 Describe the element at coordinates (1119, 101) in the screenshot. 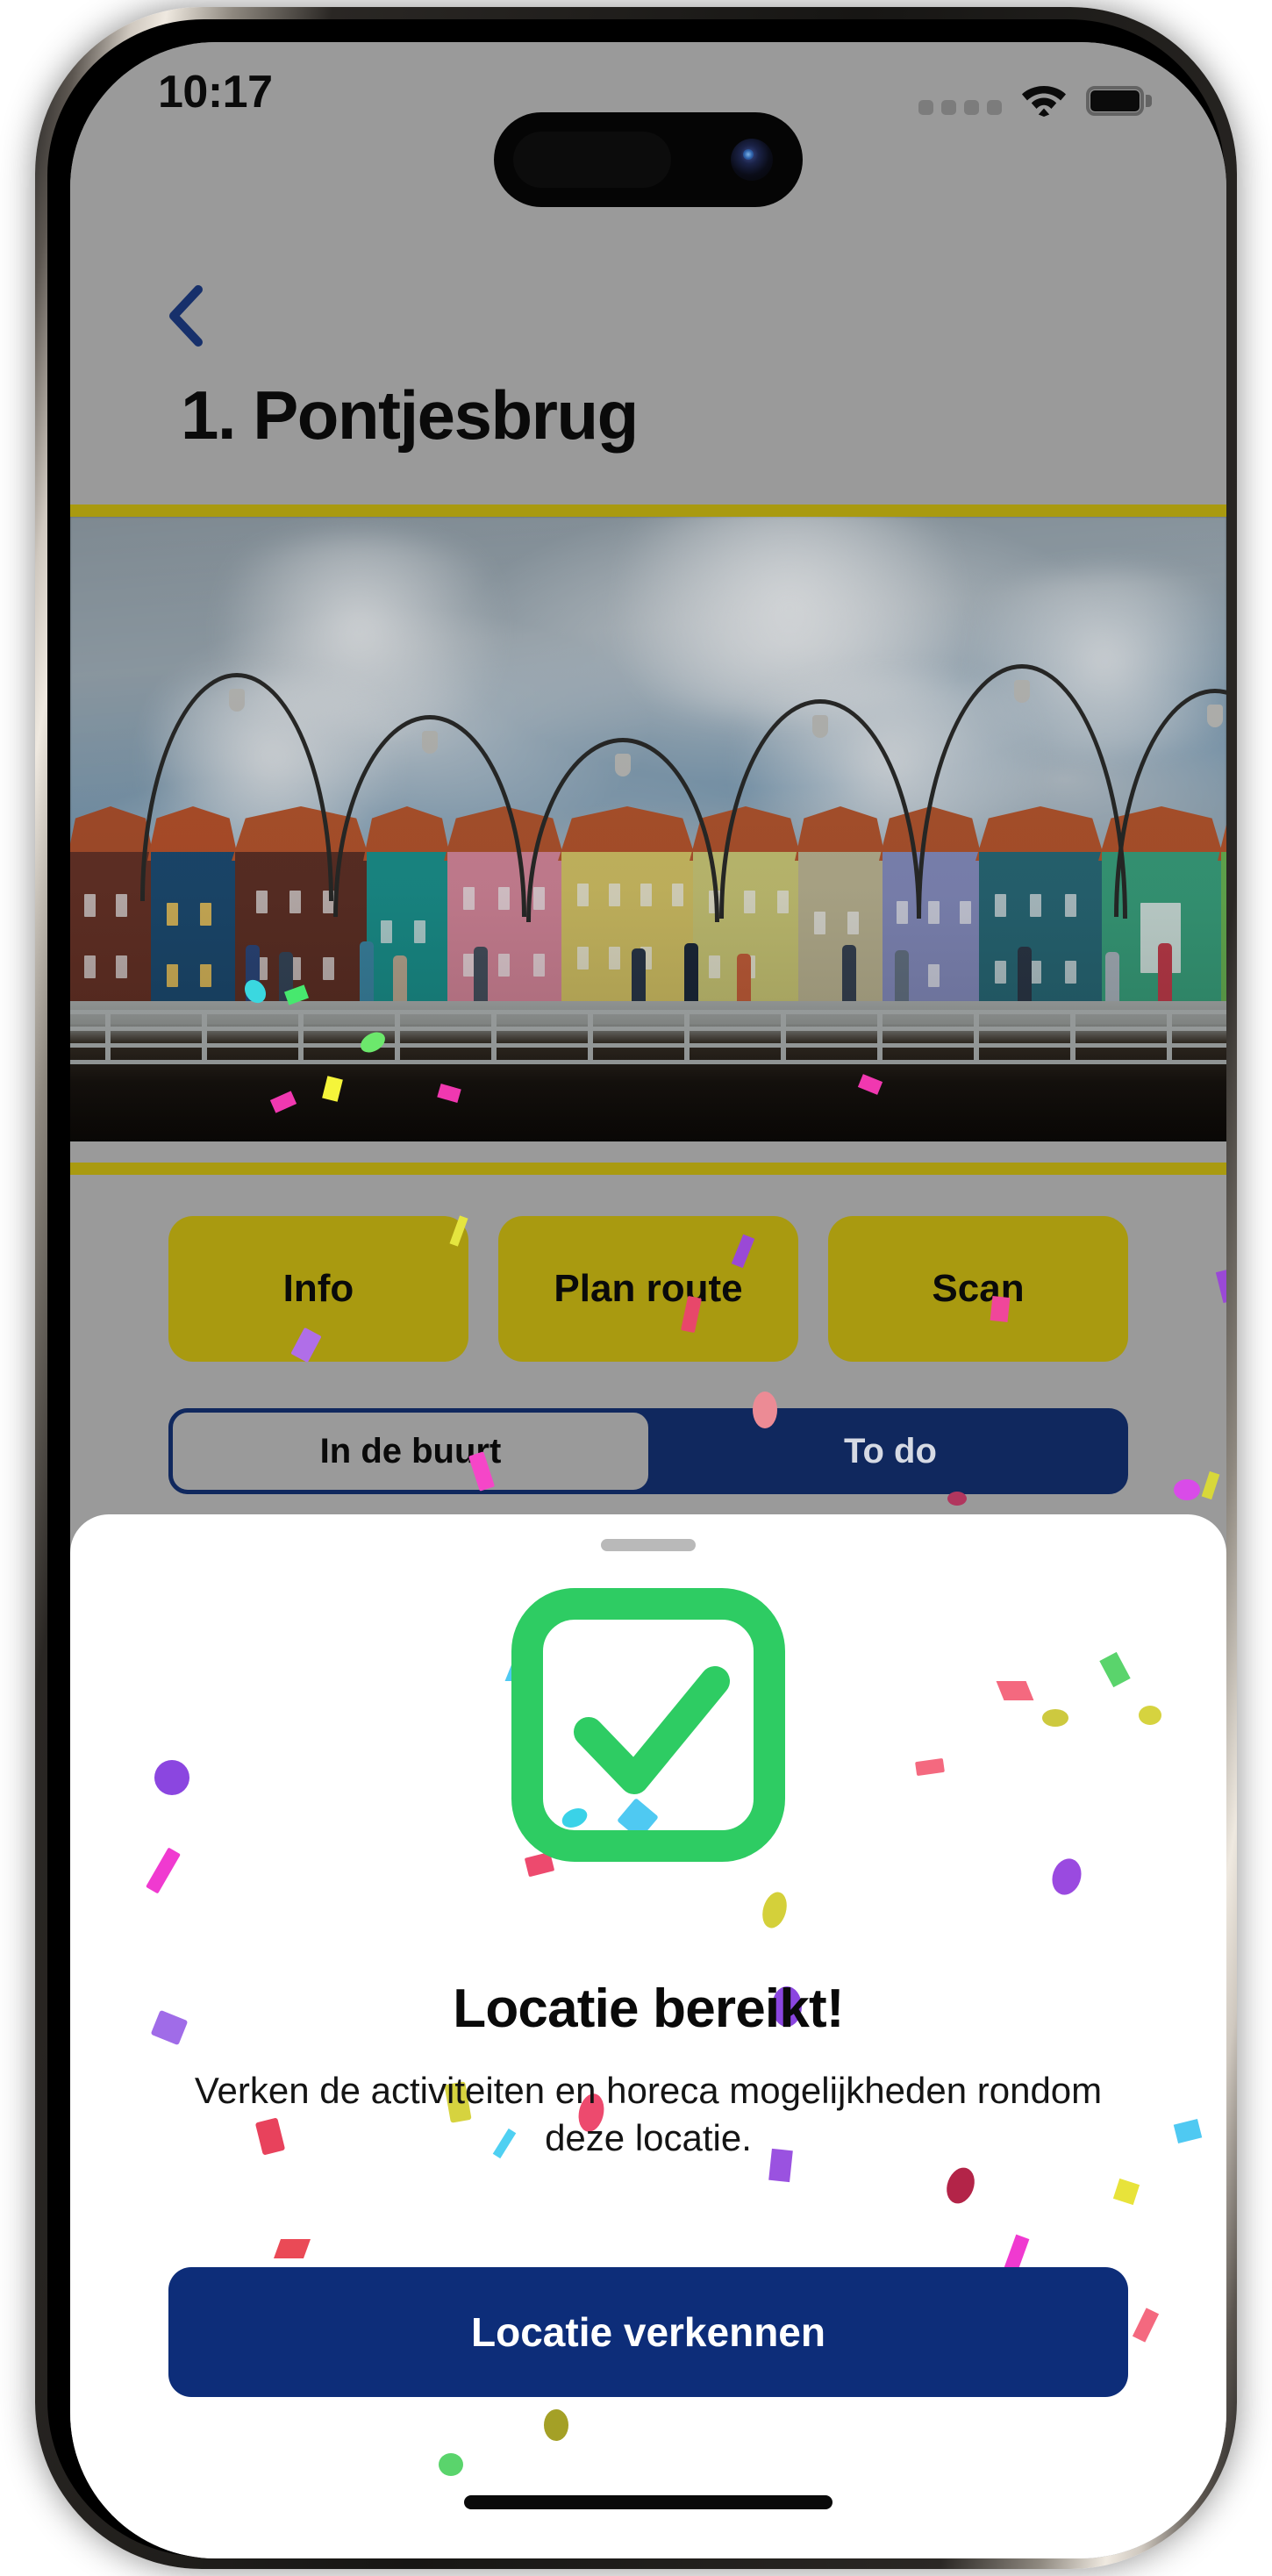

I see `battery-full-icon` at that location.